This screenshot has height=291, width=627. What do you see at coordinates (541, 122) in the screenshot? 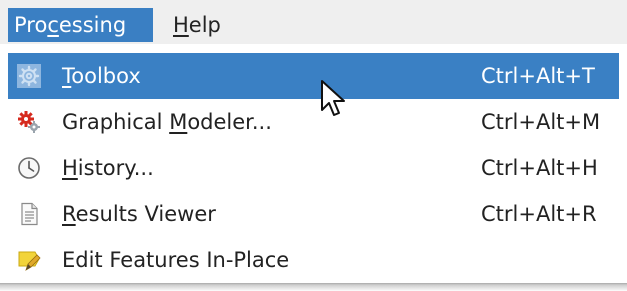
I see `menu-item-graphical-modeler-shortcut: Ctrl+Alt+M` at bounding box center [541, 122].